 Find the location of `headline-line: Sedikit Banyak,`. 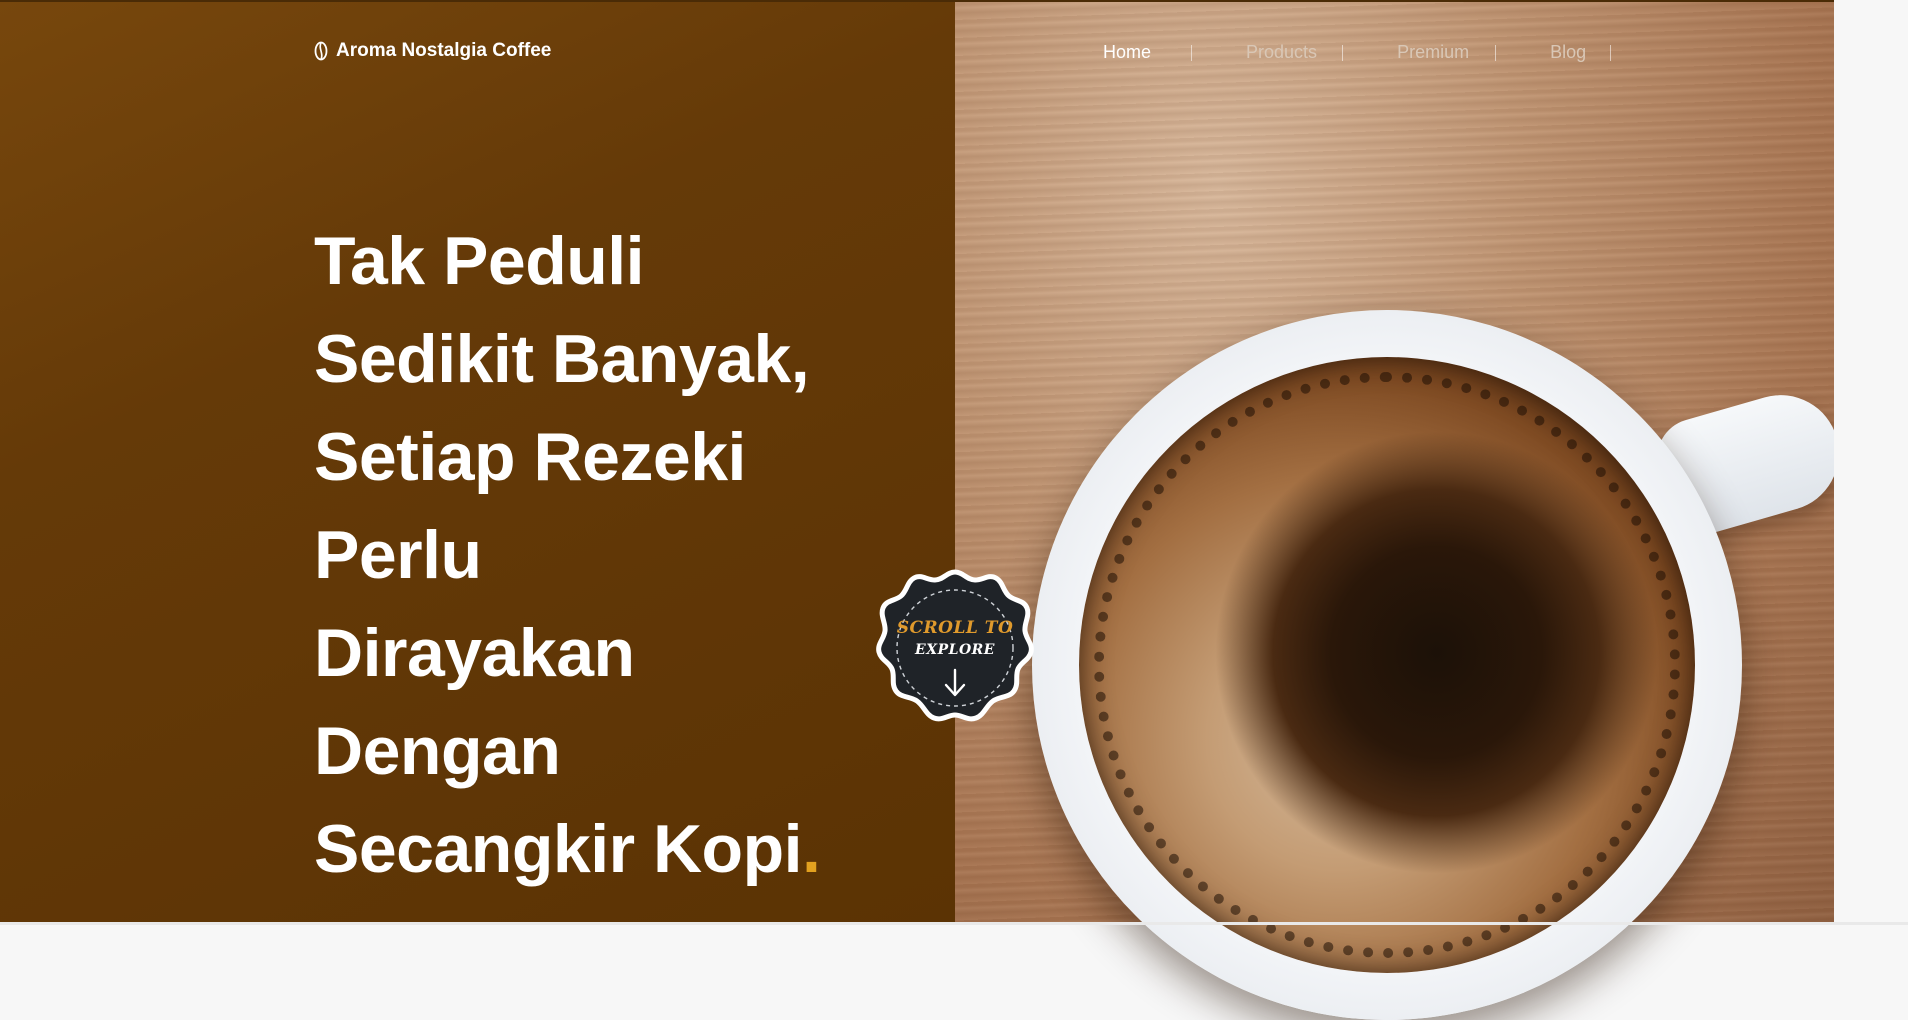

headline-line: Sedikit Banyak, is located at coordinates (562, 359).